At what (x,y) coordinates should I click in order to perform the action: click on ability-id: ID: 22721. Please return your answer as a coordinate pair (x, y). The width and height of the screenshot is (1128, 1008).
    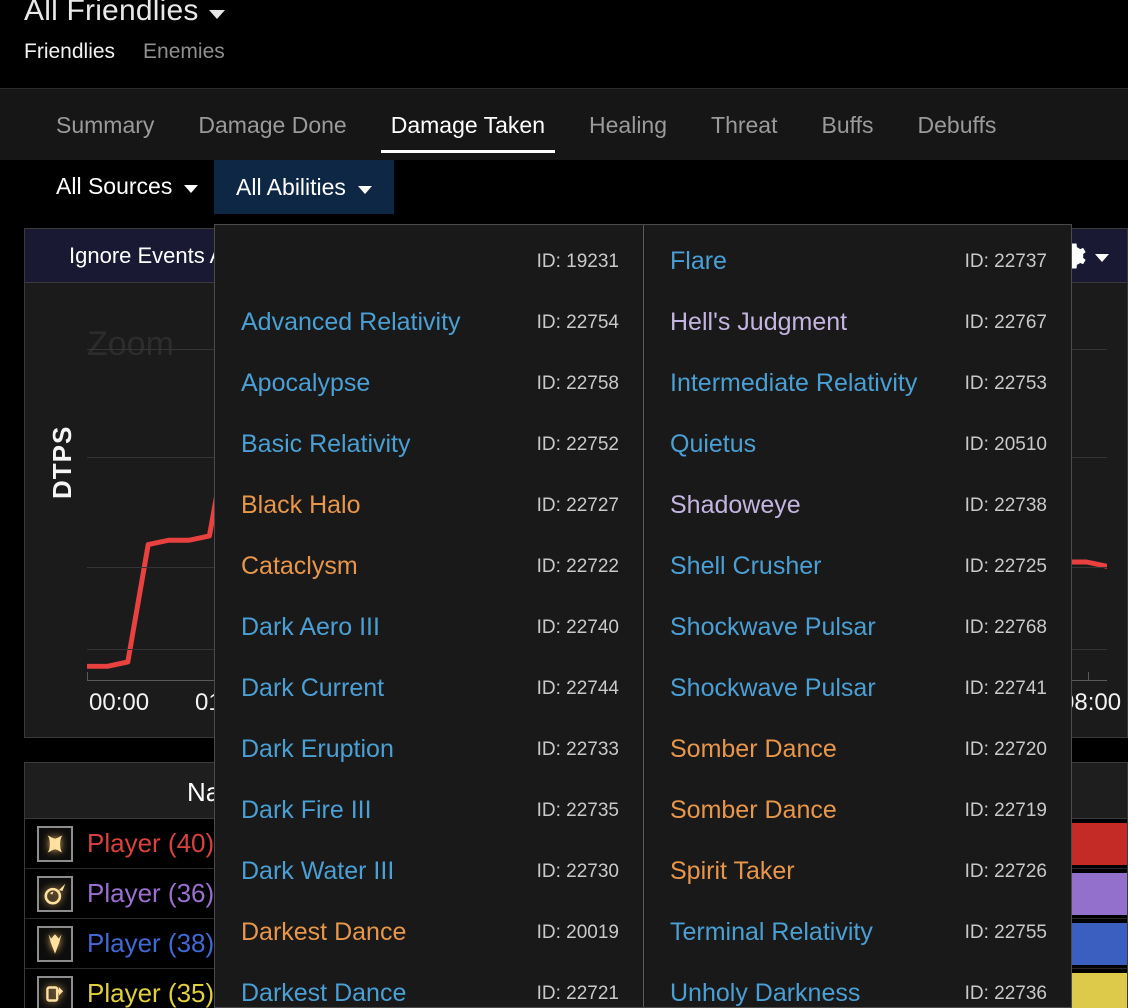
    Looking at the image, I should click on (577, 993).